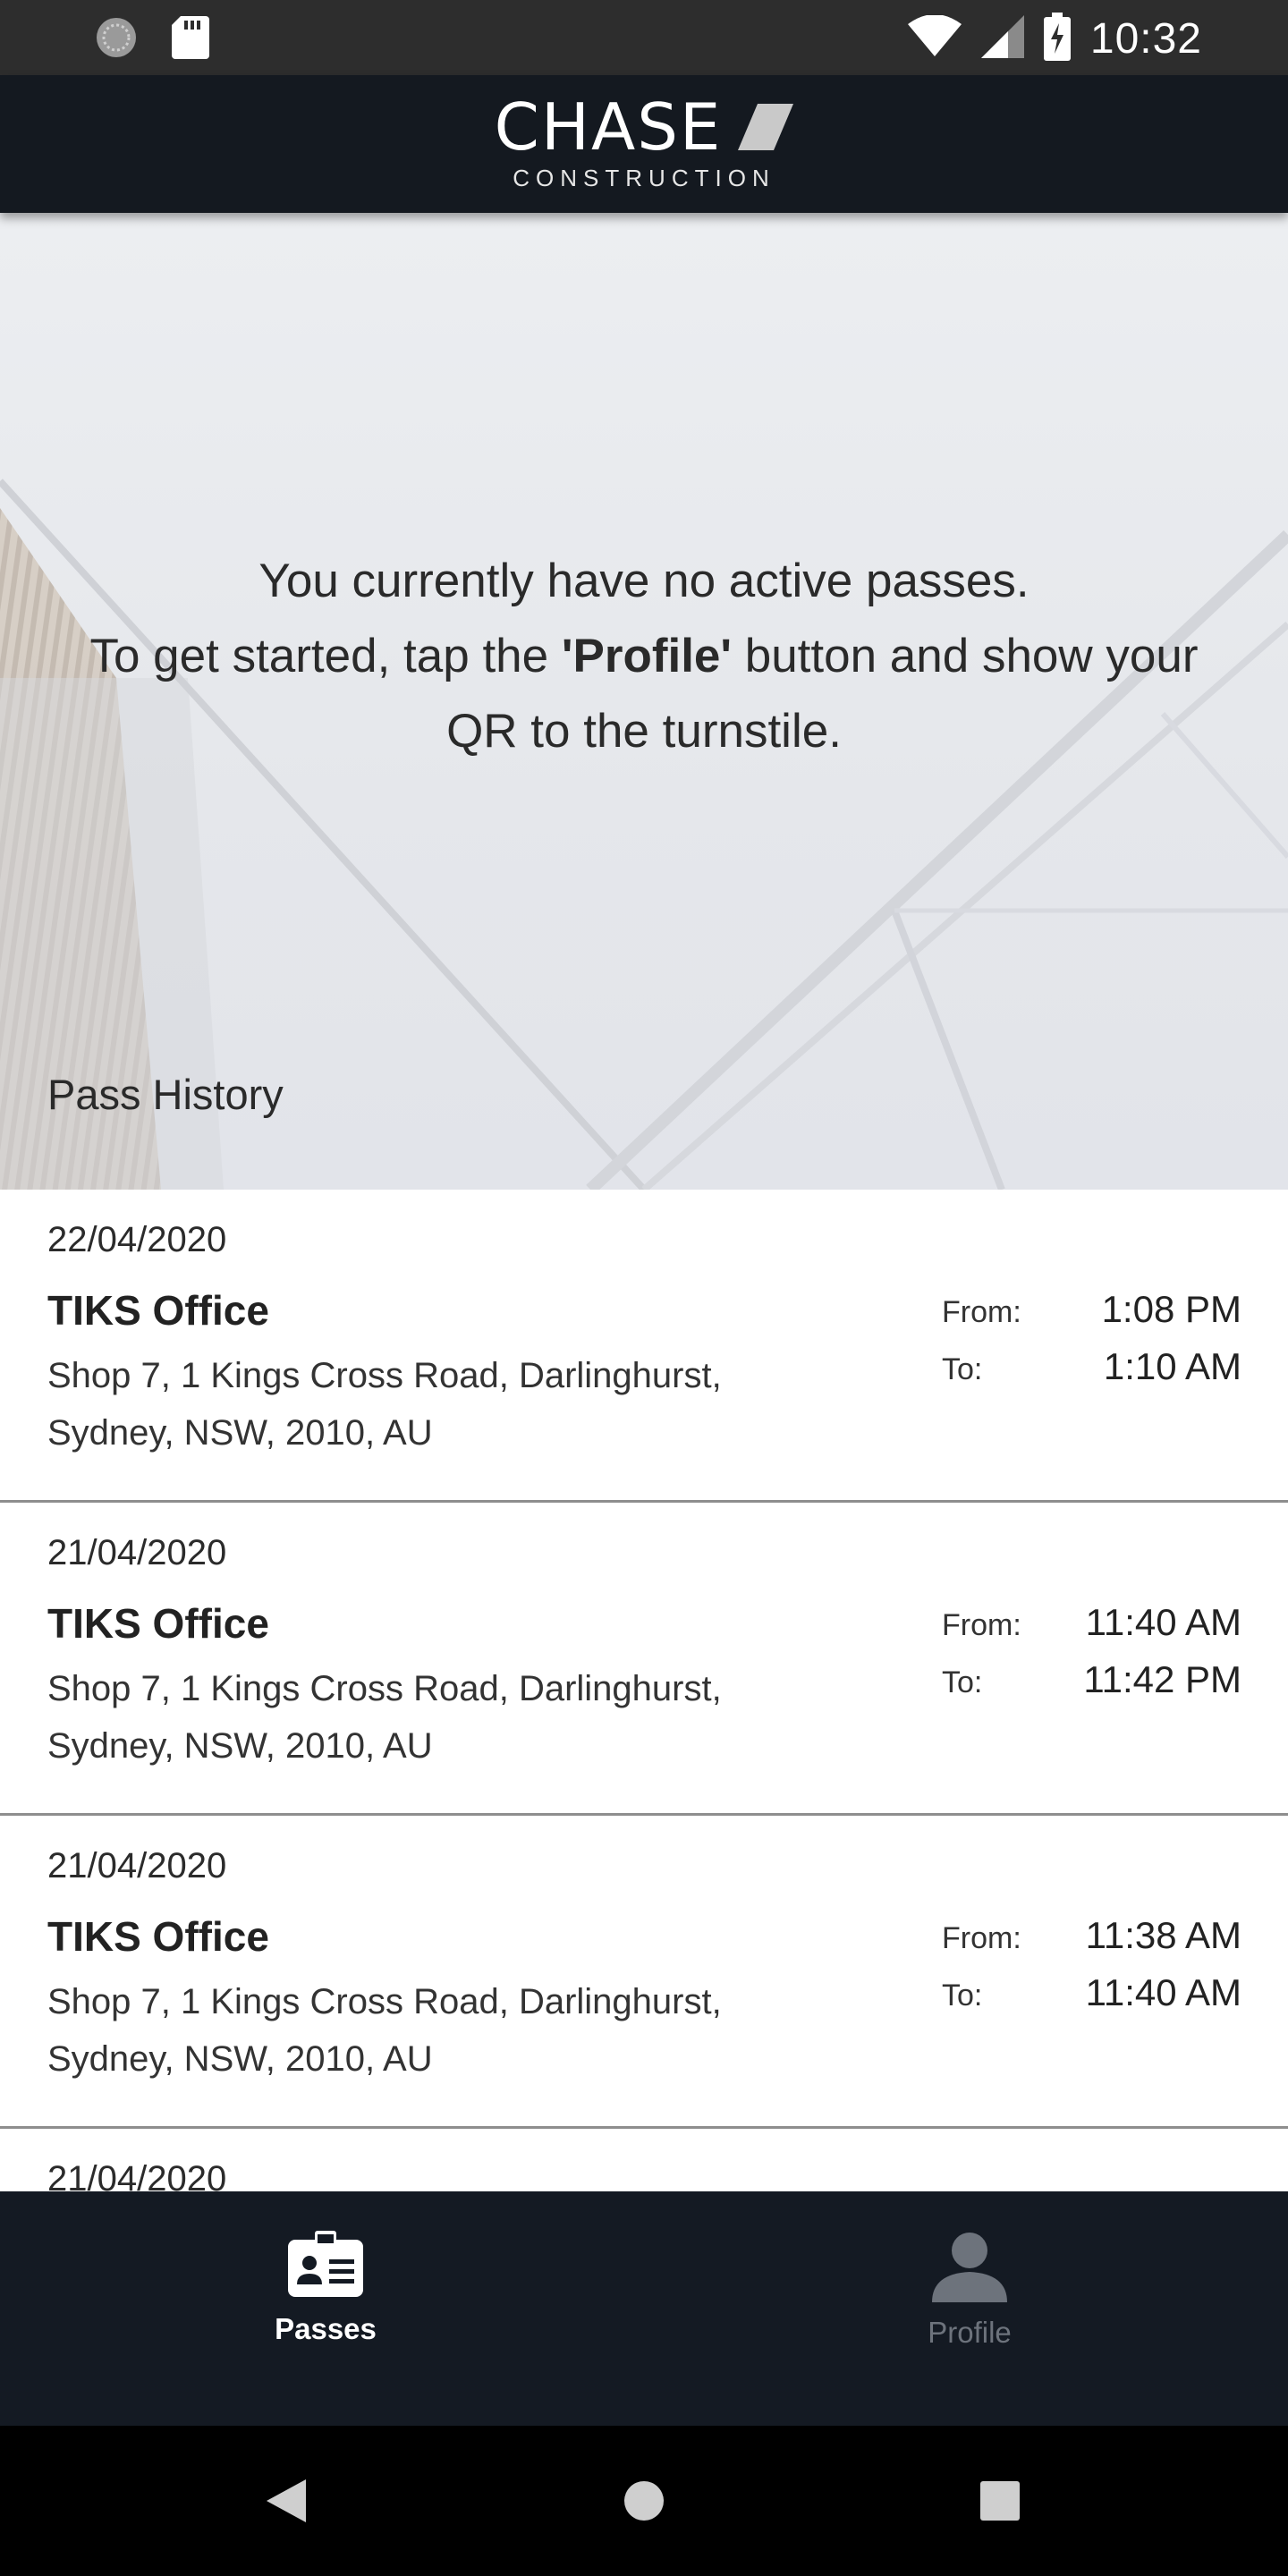 This screenshot has height=2576, width=1288. I want to click on battery-charging-icon, so click(1057, 39).